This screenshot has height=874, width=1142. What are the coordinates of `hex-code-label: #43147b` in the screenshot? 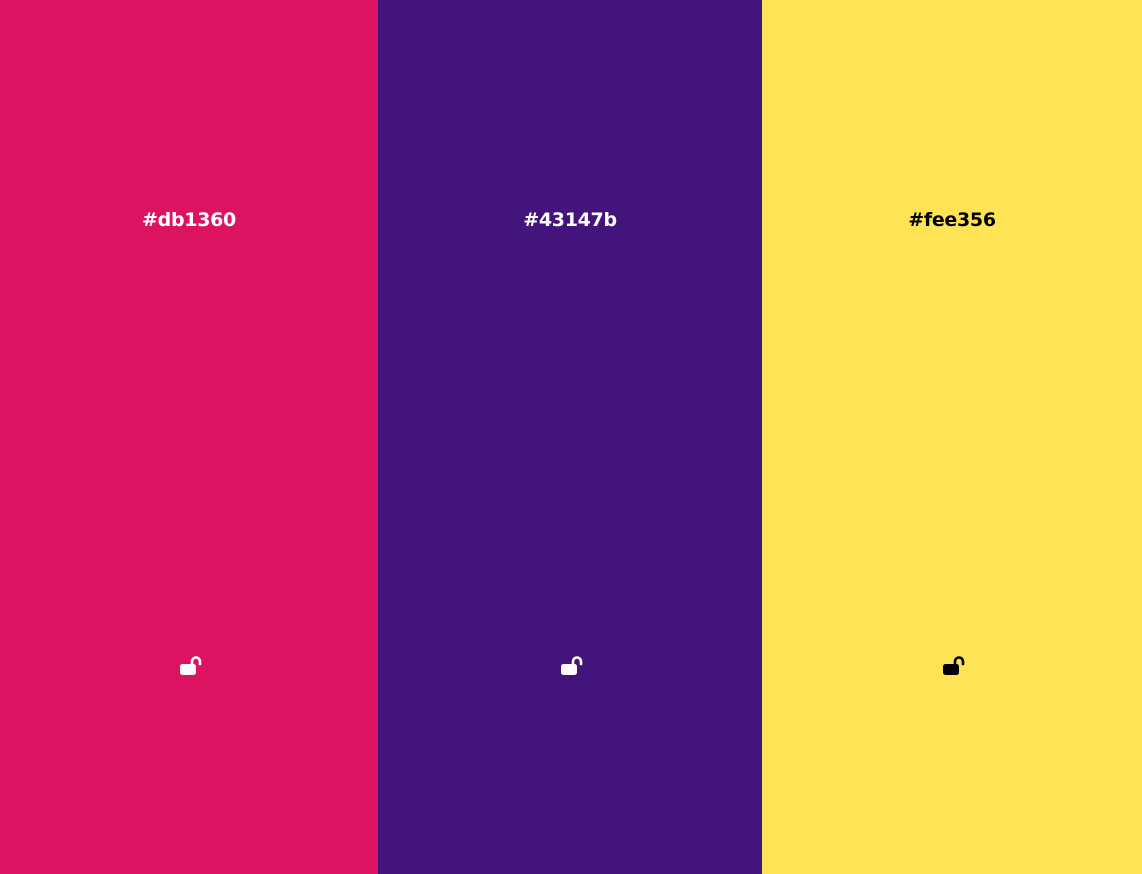 It's located at (570, 220).